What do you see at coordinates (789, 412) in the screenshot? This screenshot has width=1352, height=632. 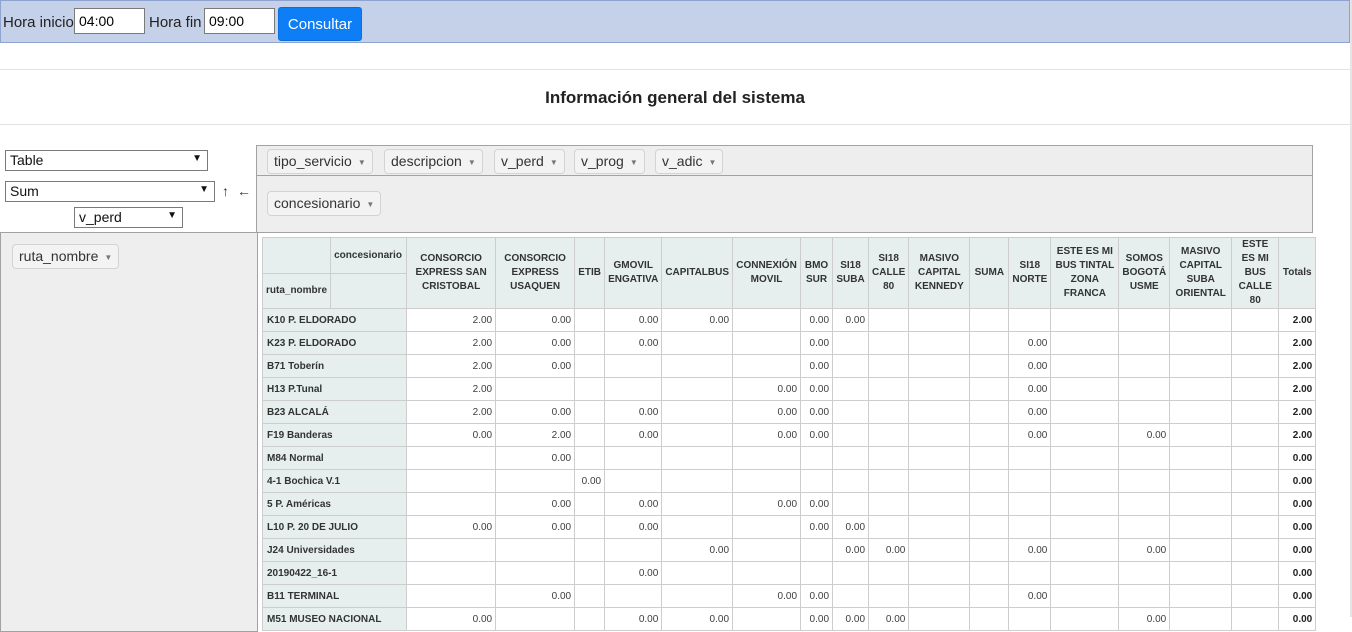 I see `table-row: B23 ALCALÁ 2.00 0.00 0.00 0.00 0.00 0.00 2.00` at bounding box center [789, 412].